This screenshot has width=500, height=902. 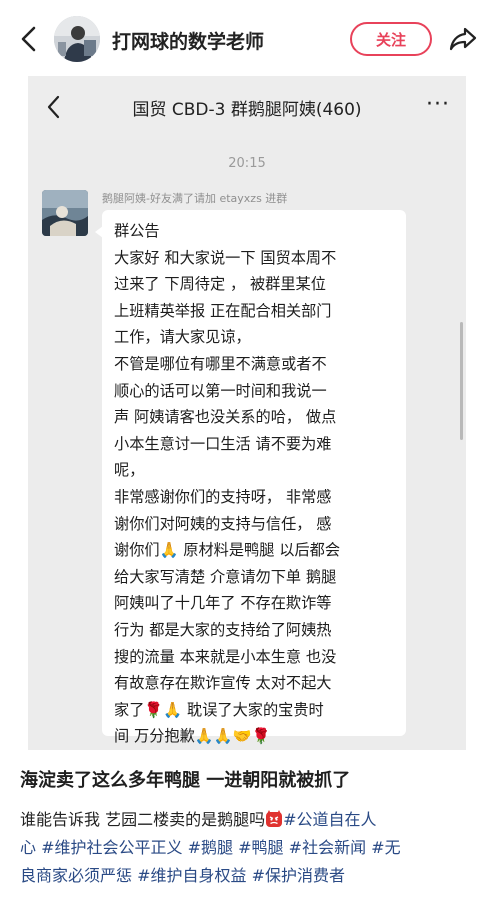 I want to click on message-timestamp: 20:15, so click(x=247, y=163).